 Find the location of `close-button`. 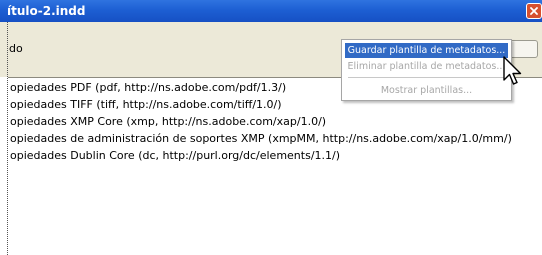

close-button is located at coordinates (534, 11).